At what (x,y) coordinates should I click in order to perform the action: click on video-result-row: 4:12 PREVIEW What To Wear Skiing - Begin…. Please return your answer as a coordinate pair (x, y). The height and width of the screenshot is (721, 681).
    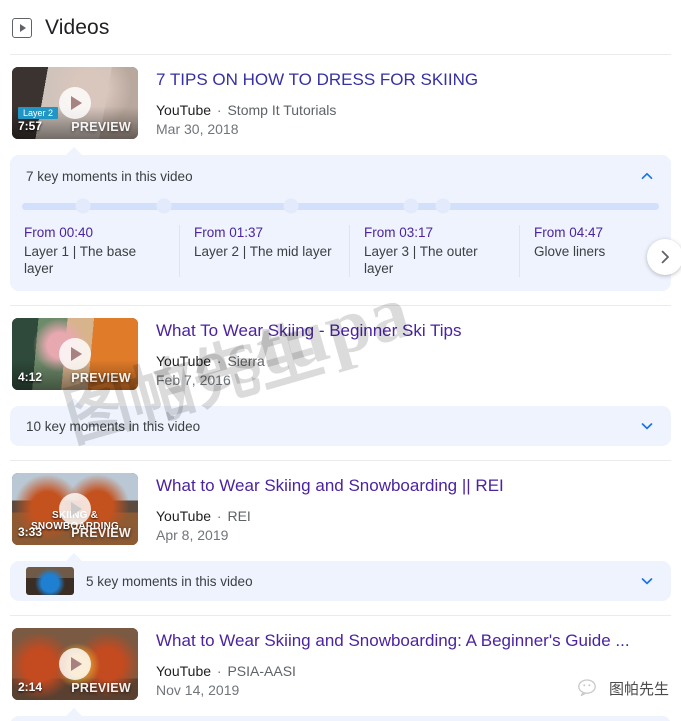
    Looking at the image, I should click on (340, 351).